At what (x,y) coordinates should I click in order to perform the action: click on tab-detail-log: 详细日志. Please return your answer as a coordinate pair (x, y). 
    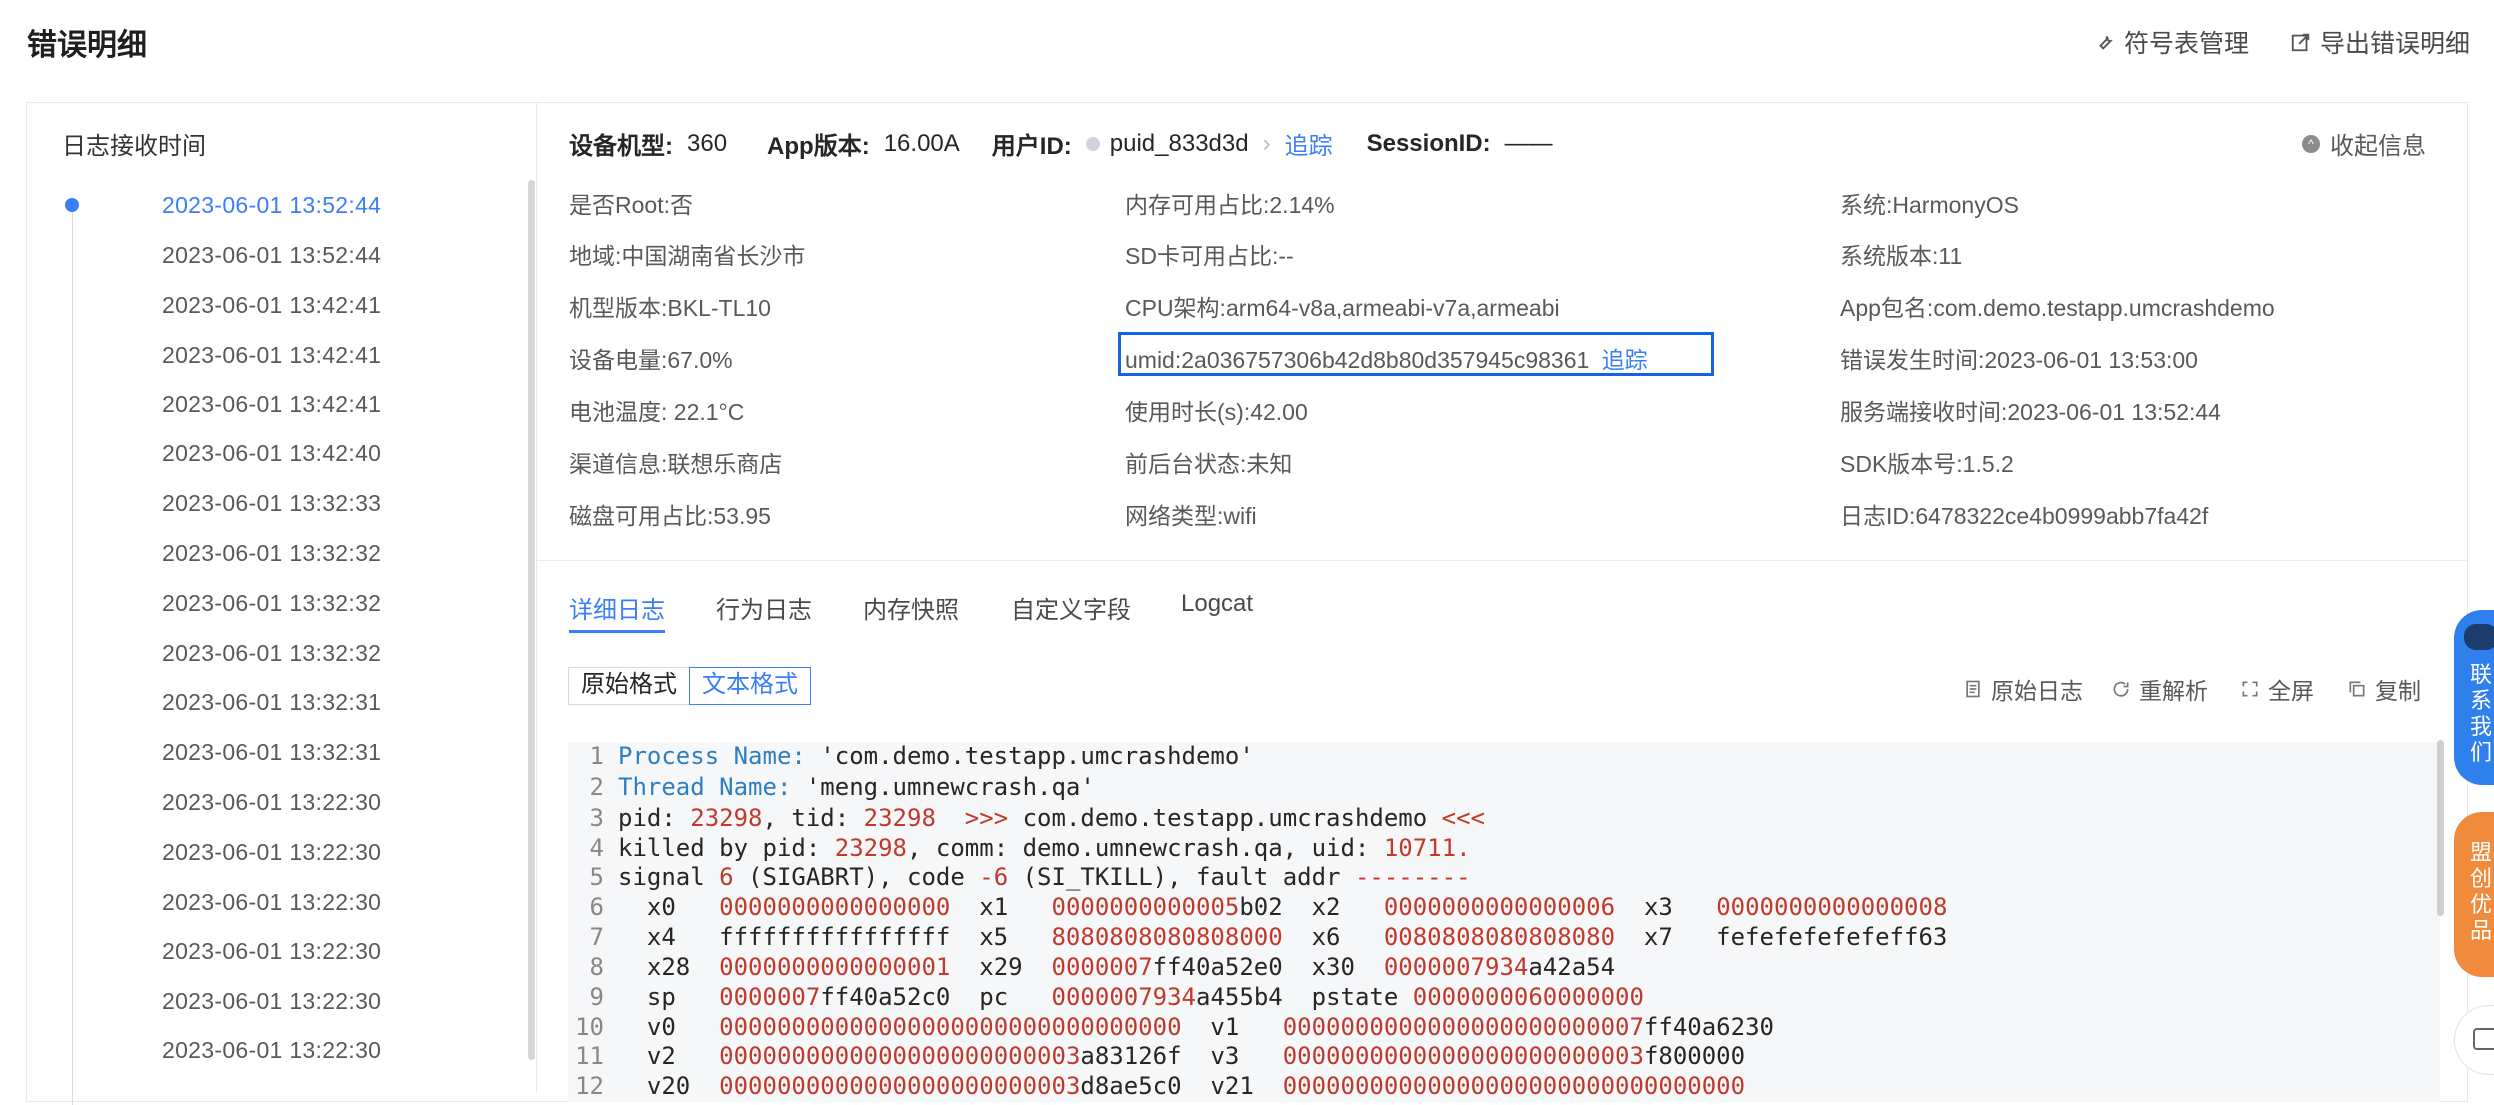
    Looking at the image, I should click on (617, 607).